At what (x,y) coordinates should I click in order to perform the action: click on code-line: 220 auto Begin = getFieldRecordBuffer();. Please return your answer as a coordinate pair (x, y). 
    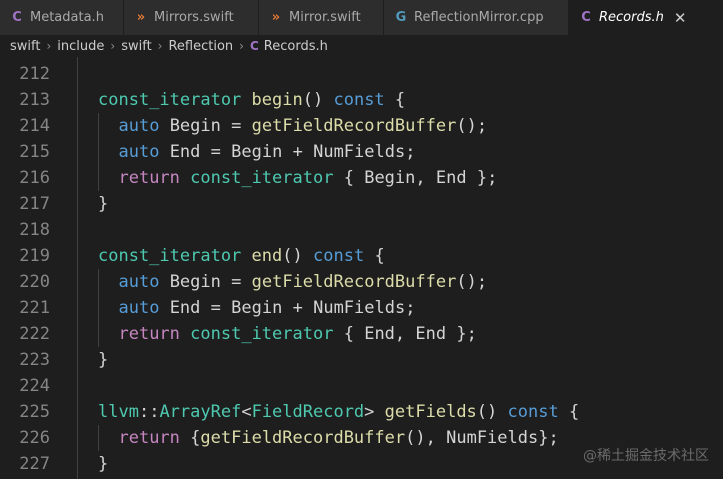
    Looking at the image, I should click on (361, 282).